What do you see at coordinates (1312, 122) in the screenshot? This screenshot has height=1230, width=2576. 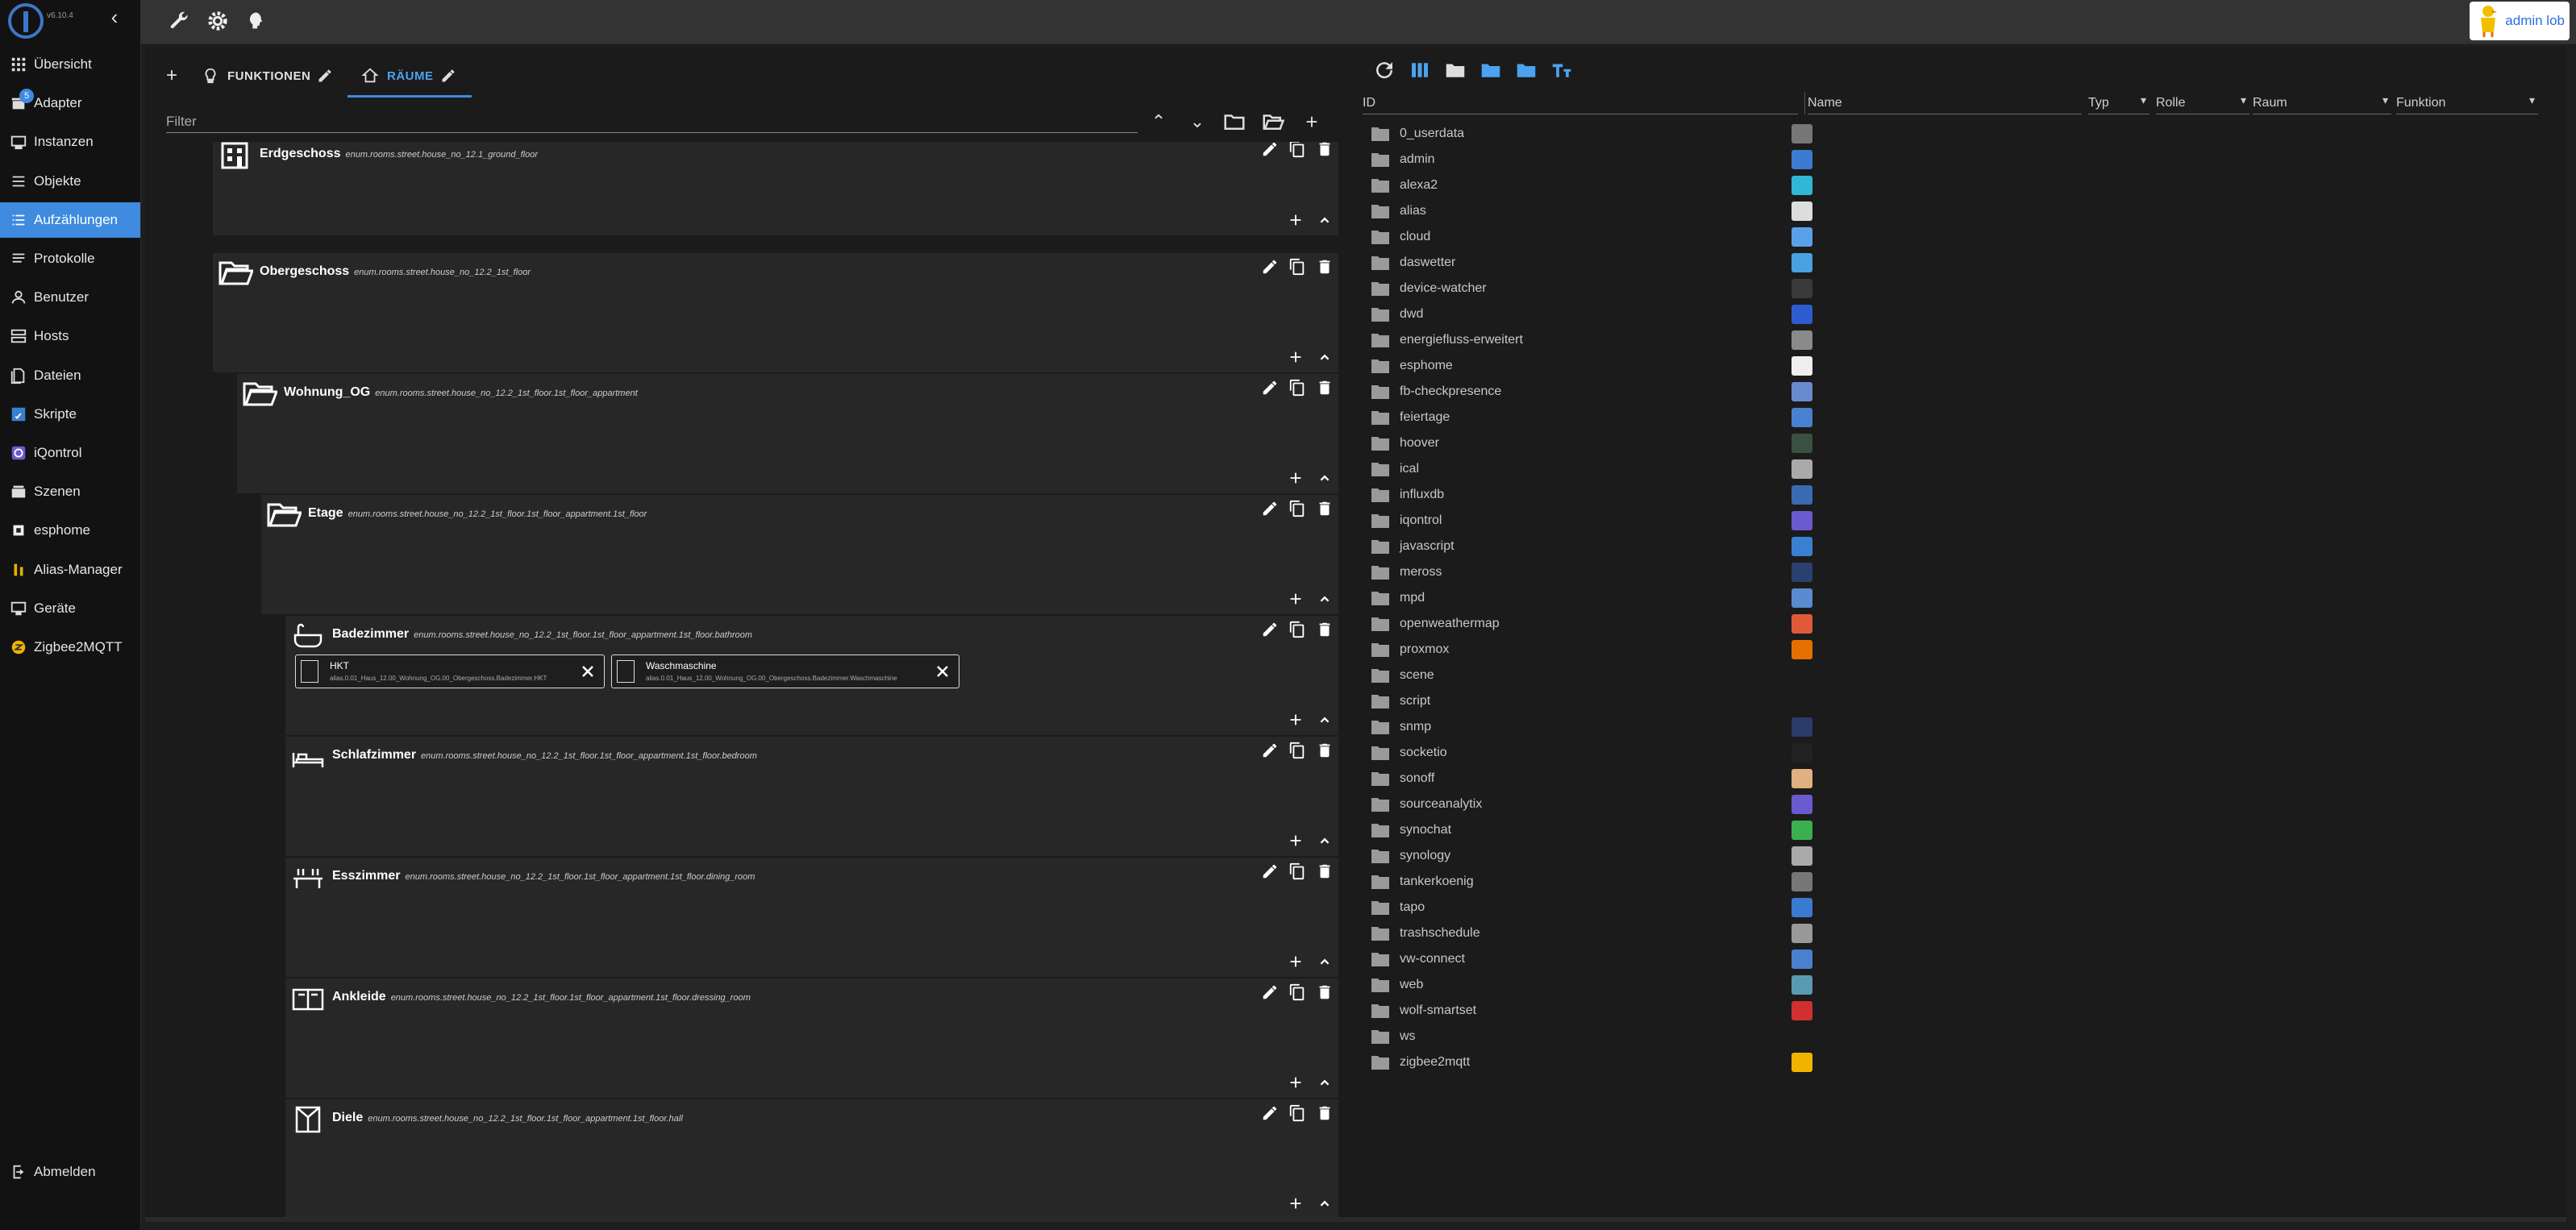 I see `add-enum-button: +` at bounding box center [1312, 122].